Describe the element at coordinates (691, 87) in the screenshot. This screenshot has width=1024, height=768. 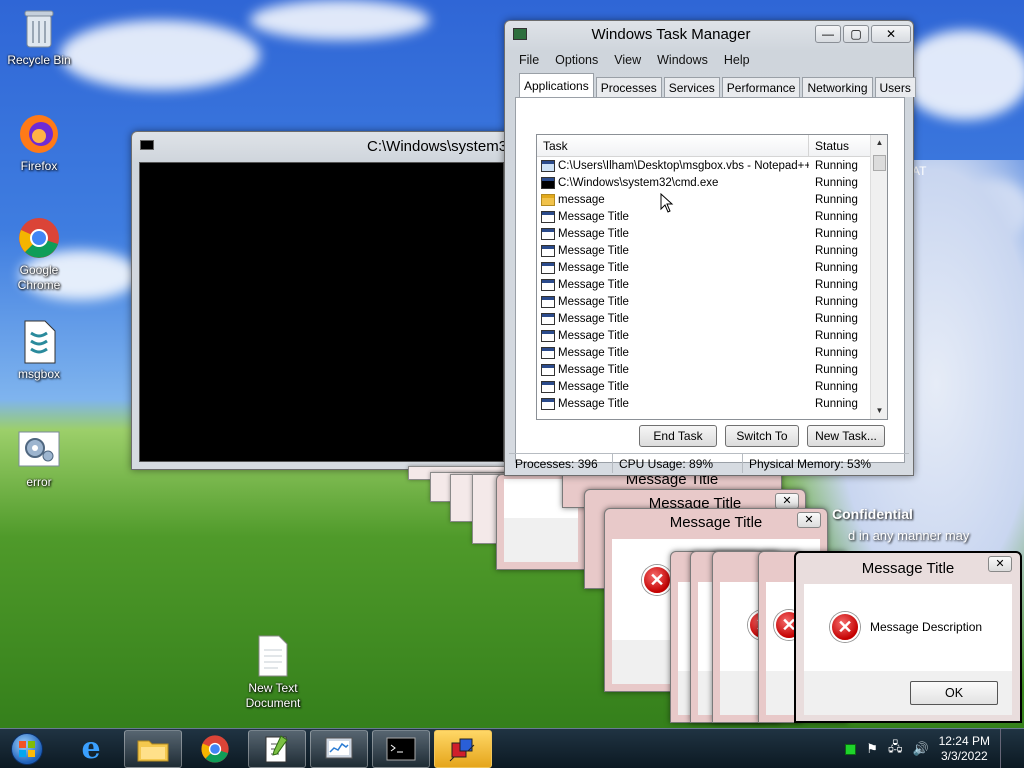
I see `tab-services: Services` at that location.